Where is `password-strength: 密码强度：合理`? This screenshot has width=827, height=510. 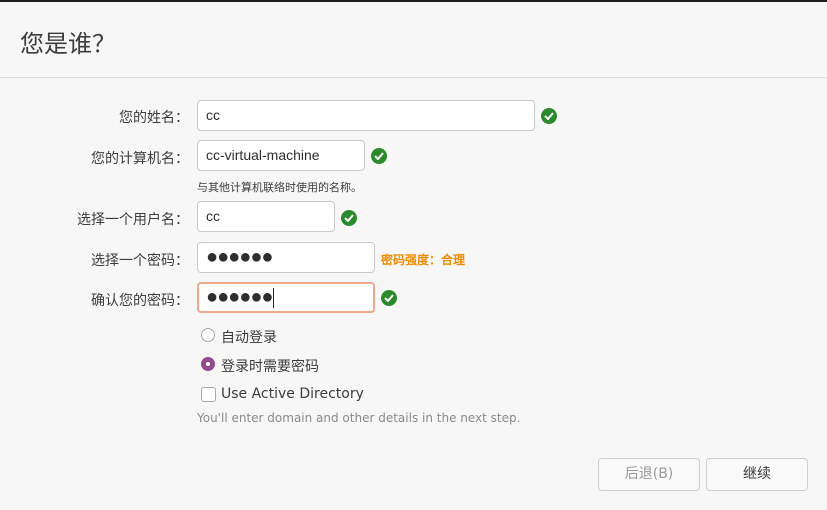
password-strength: 密码强度：合理 is located at coordinates (423, 260).